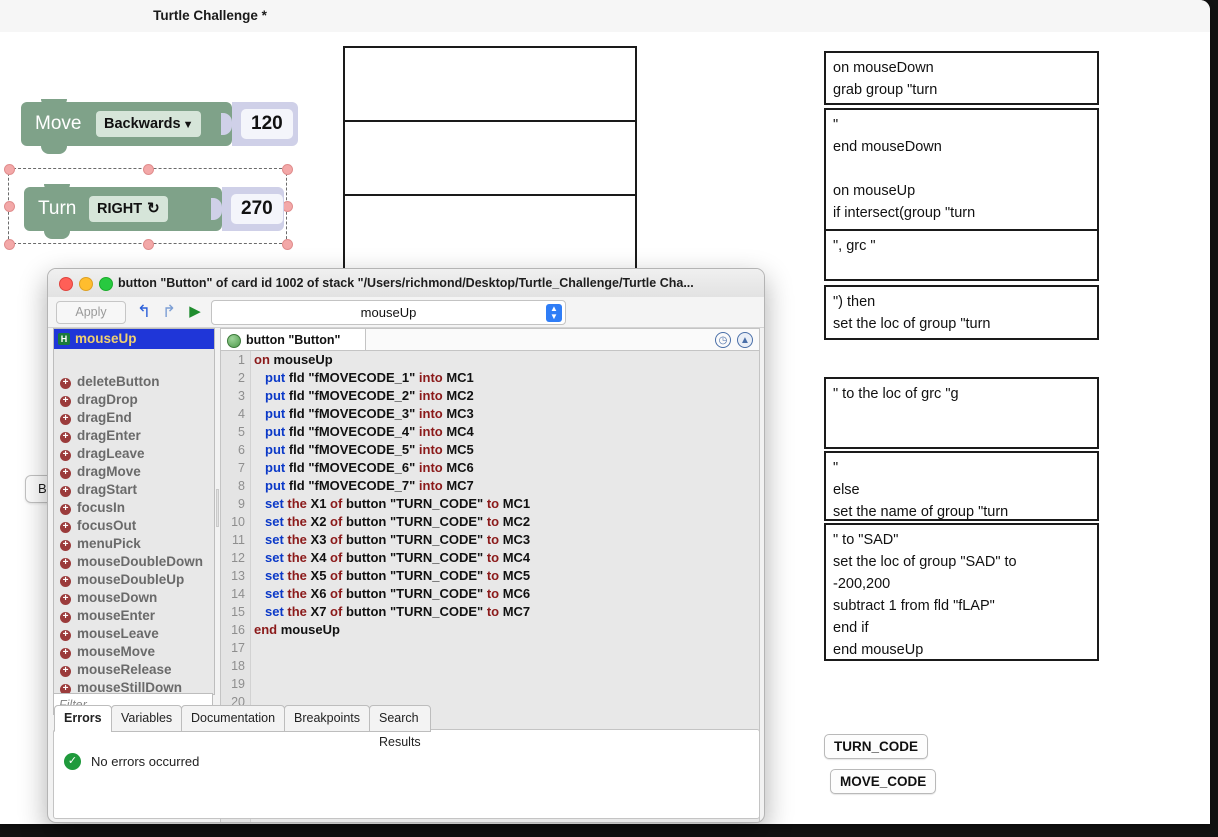  What do you see at coordinates (506, 540) in the screenshot?
I see `code-line: set the X3 of button "TURN_CODE" to MC3` at bounding box center [506, 540].